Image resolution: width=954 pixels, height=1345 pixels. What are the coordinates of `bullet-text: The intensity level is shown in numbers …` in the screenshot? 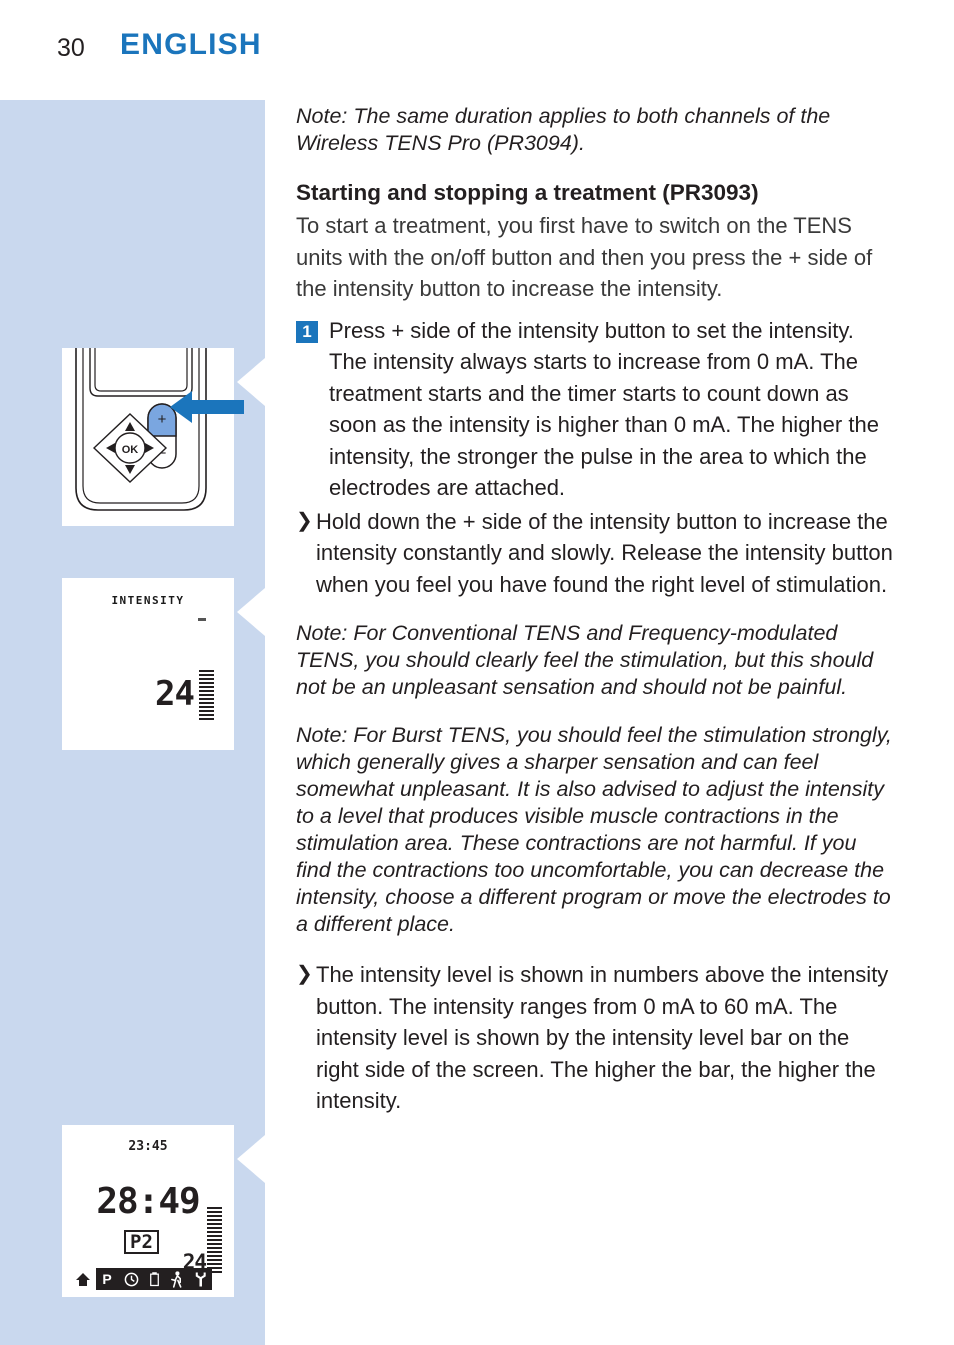 It's located at (602, 1037).